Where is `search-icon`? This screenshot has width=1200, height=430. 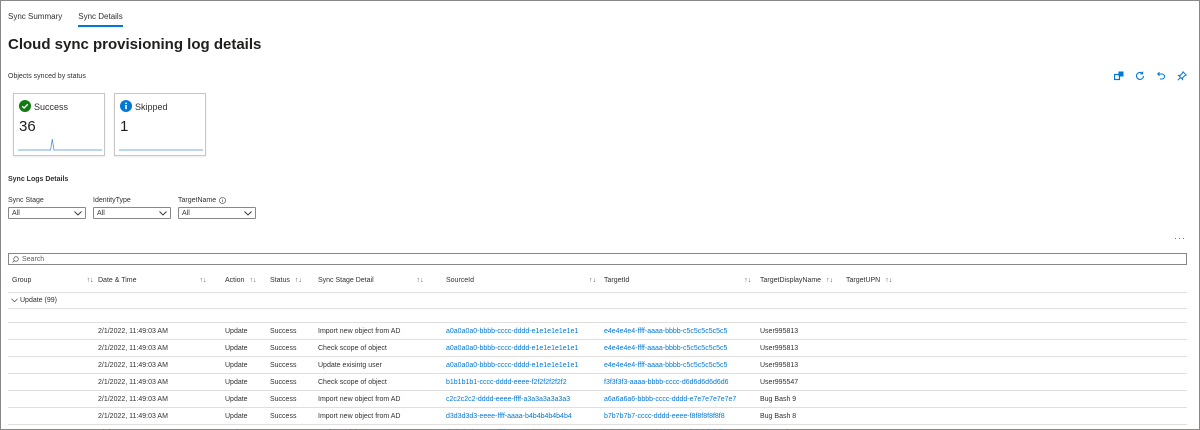
search-icon is located at coordinates (15, 259).